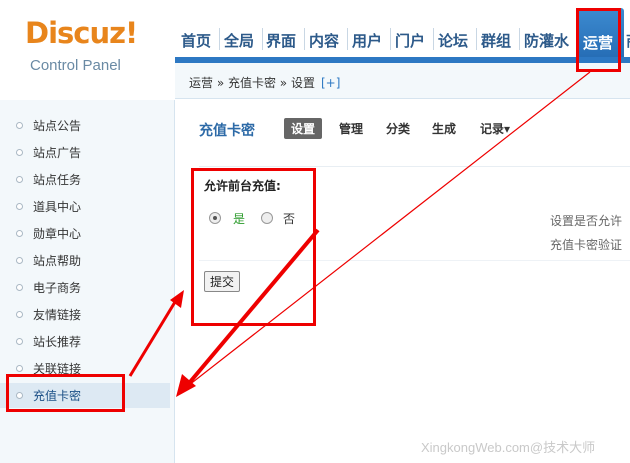 The height and width of the screenshot is (463, 630). What do you see at coordinates (496, 40) in the screenshot?
I see `nav-item-groups: 群组` at bounding box center [496, 40].